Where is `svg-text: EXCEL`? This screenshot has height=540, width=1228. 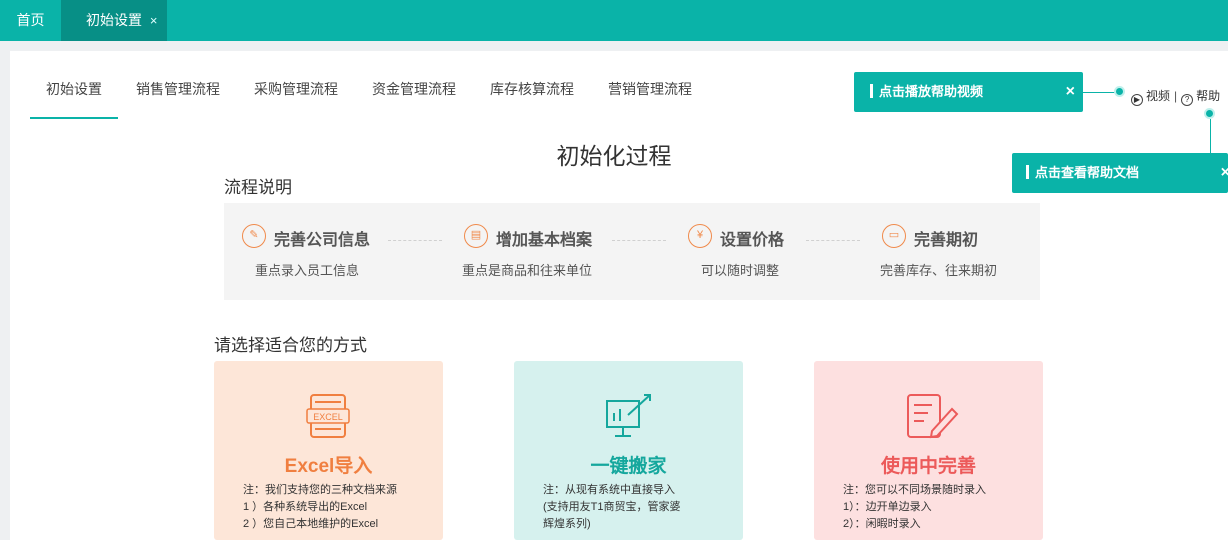 svg-text: EXCEL is located at coordinates (328, 417).